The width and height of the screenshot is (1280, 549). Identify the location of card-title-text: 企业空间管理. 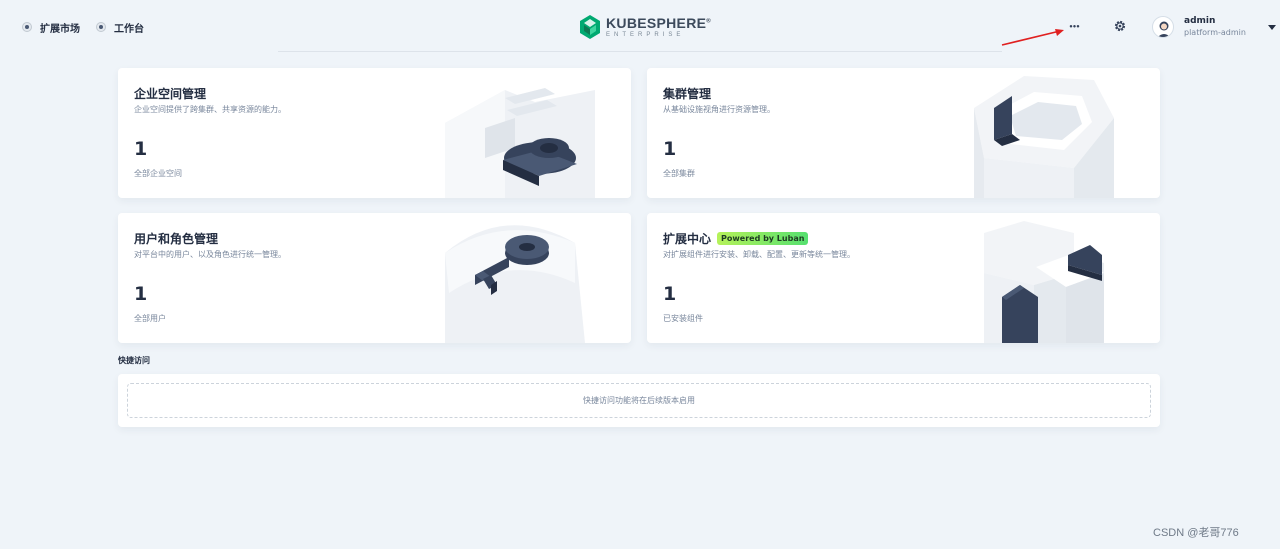
(170, 94).